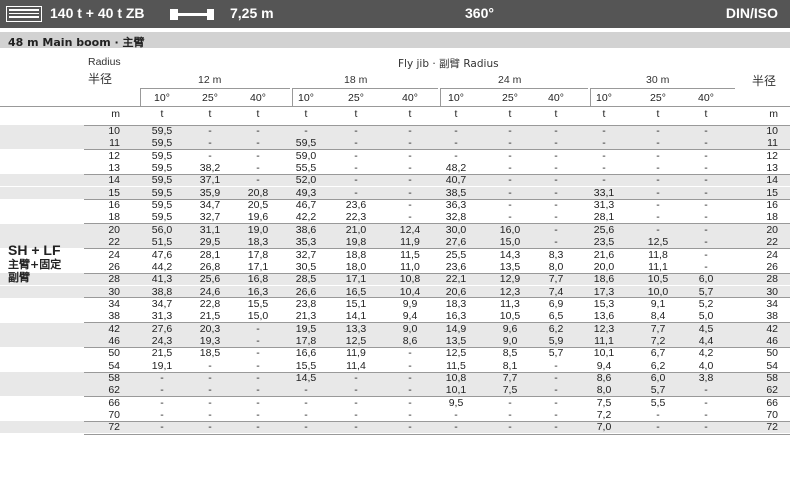 The width and height of the screenshot is (790, 501). Describe the element at coordinates (35, 264) in the screenshot. I see `configuration-cn-line1: 主臂+固定` at that location.